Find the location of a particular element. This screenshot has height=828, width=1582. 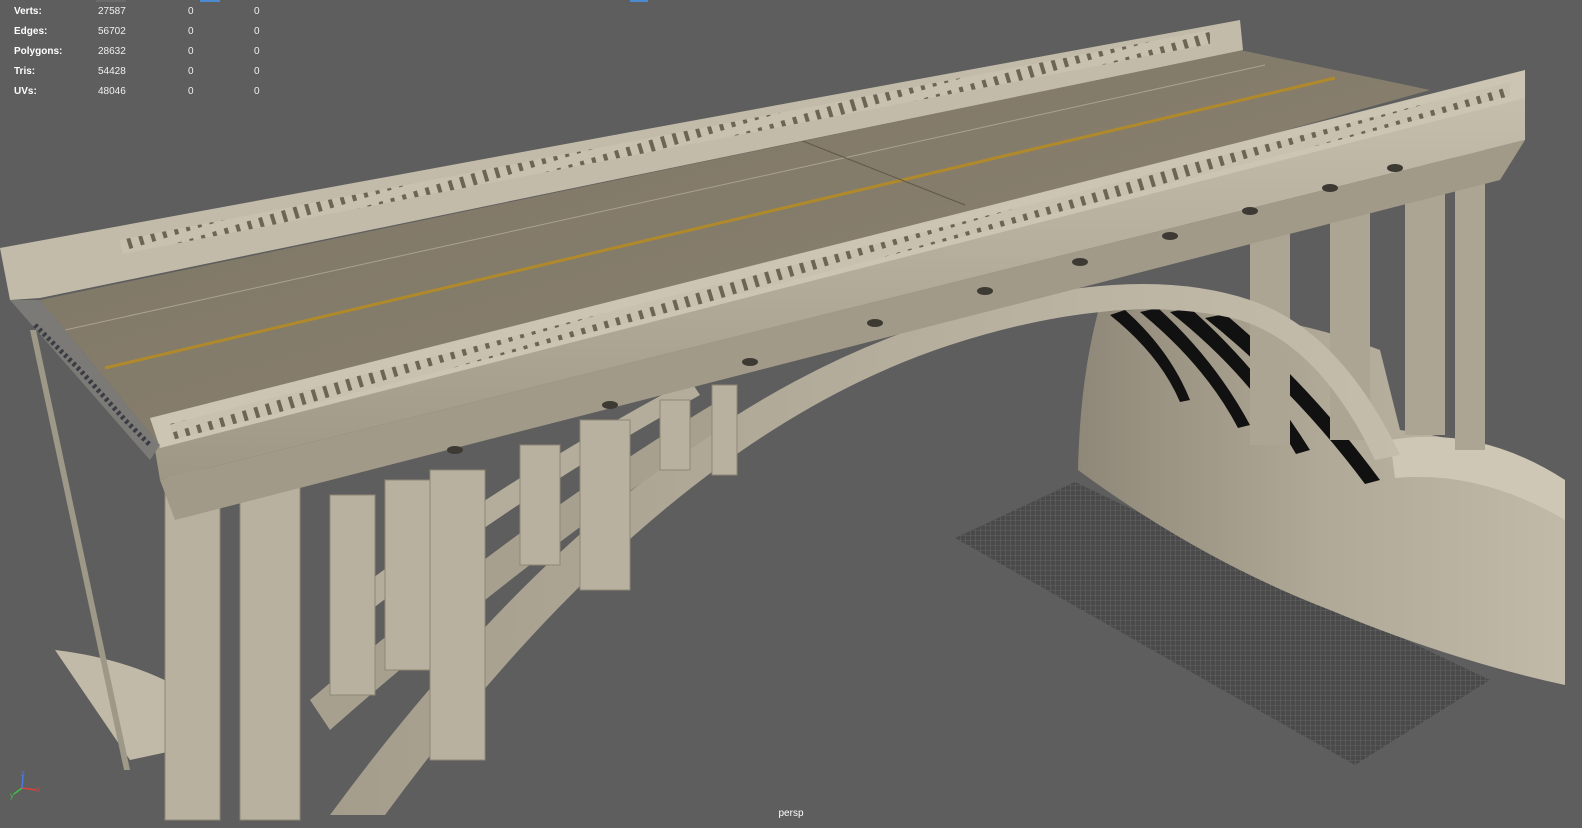

axis-z-label: z is located at coordinates (23, 774).